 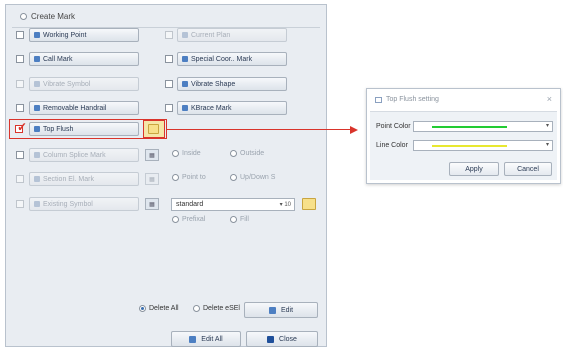 I want to click on create-mark-radio, so click(x=23, y=16).